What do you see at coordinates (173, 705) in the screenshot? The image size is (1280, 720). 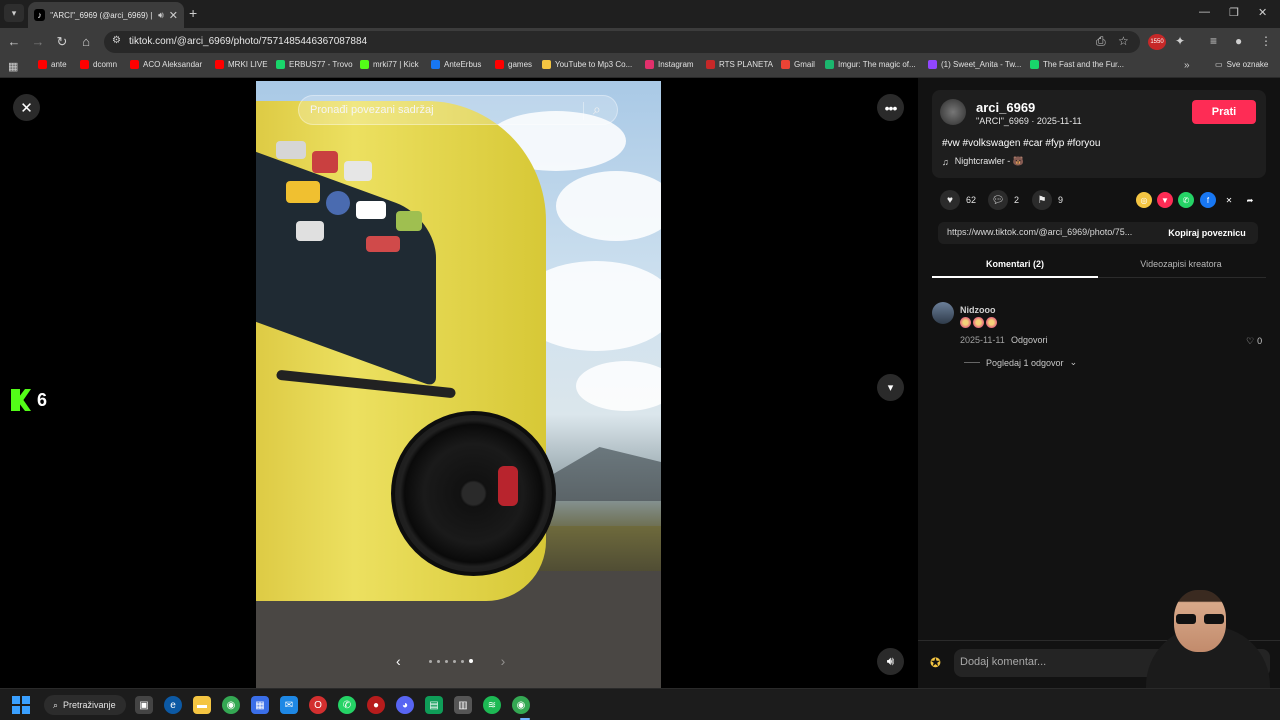 I see `edge-icon: e` at bounding box center [173, 705].